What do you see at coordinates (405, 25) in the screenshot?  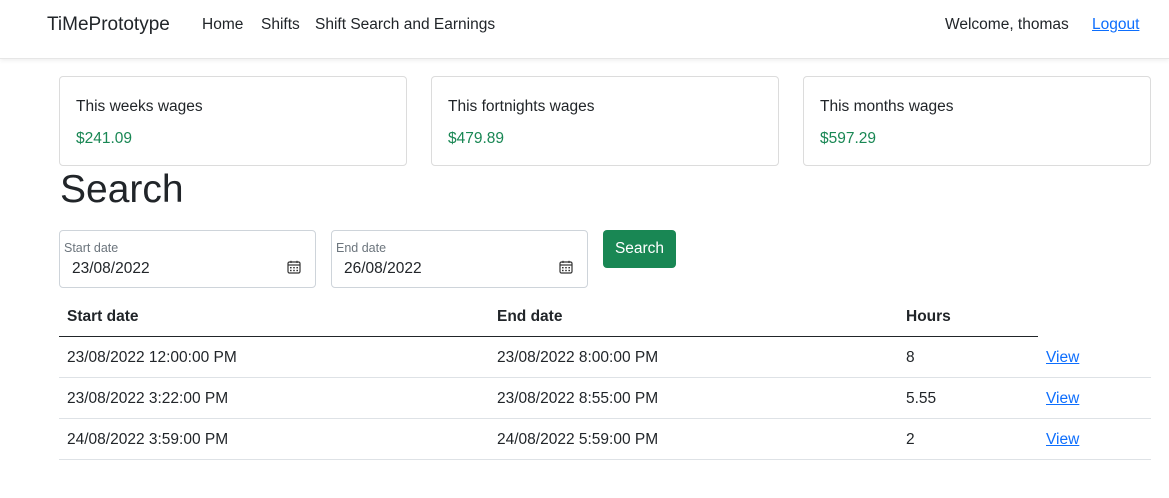 I see `nav-shift-search-link: Shift Search and Earnings` at bounding box center [405, 25].